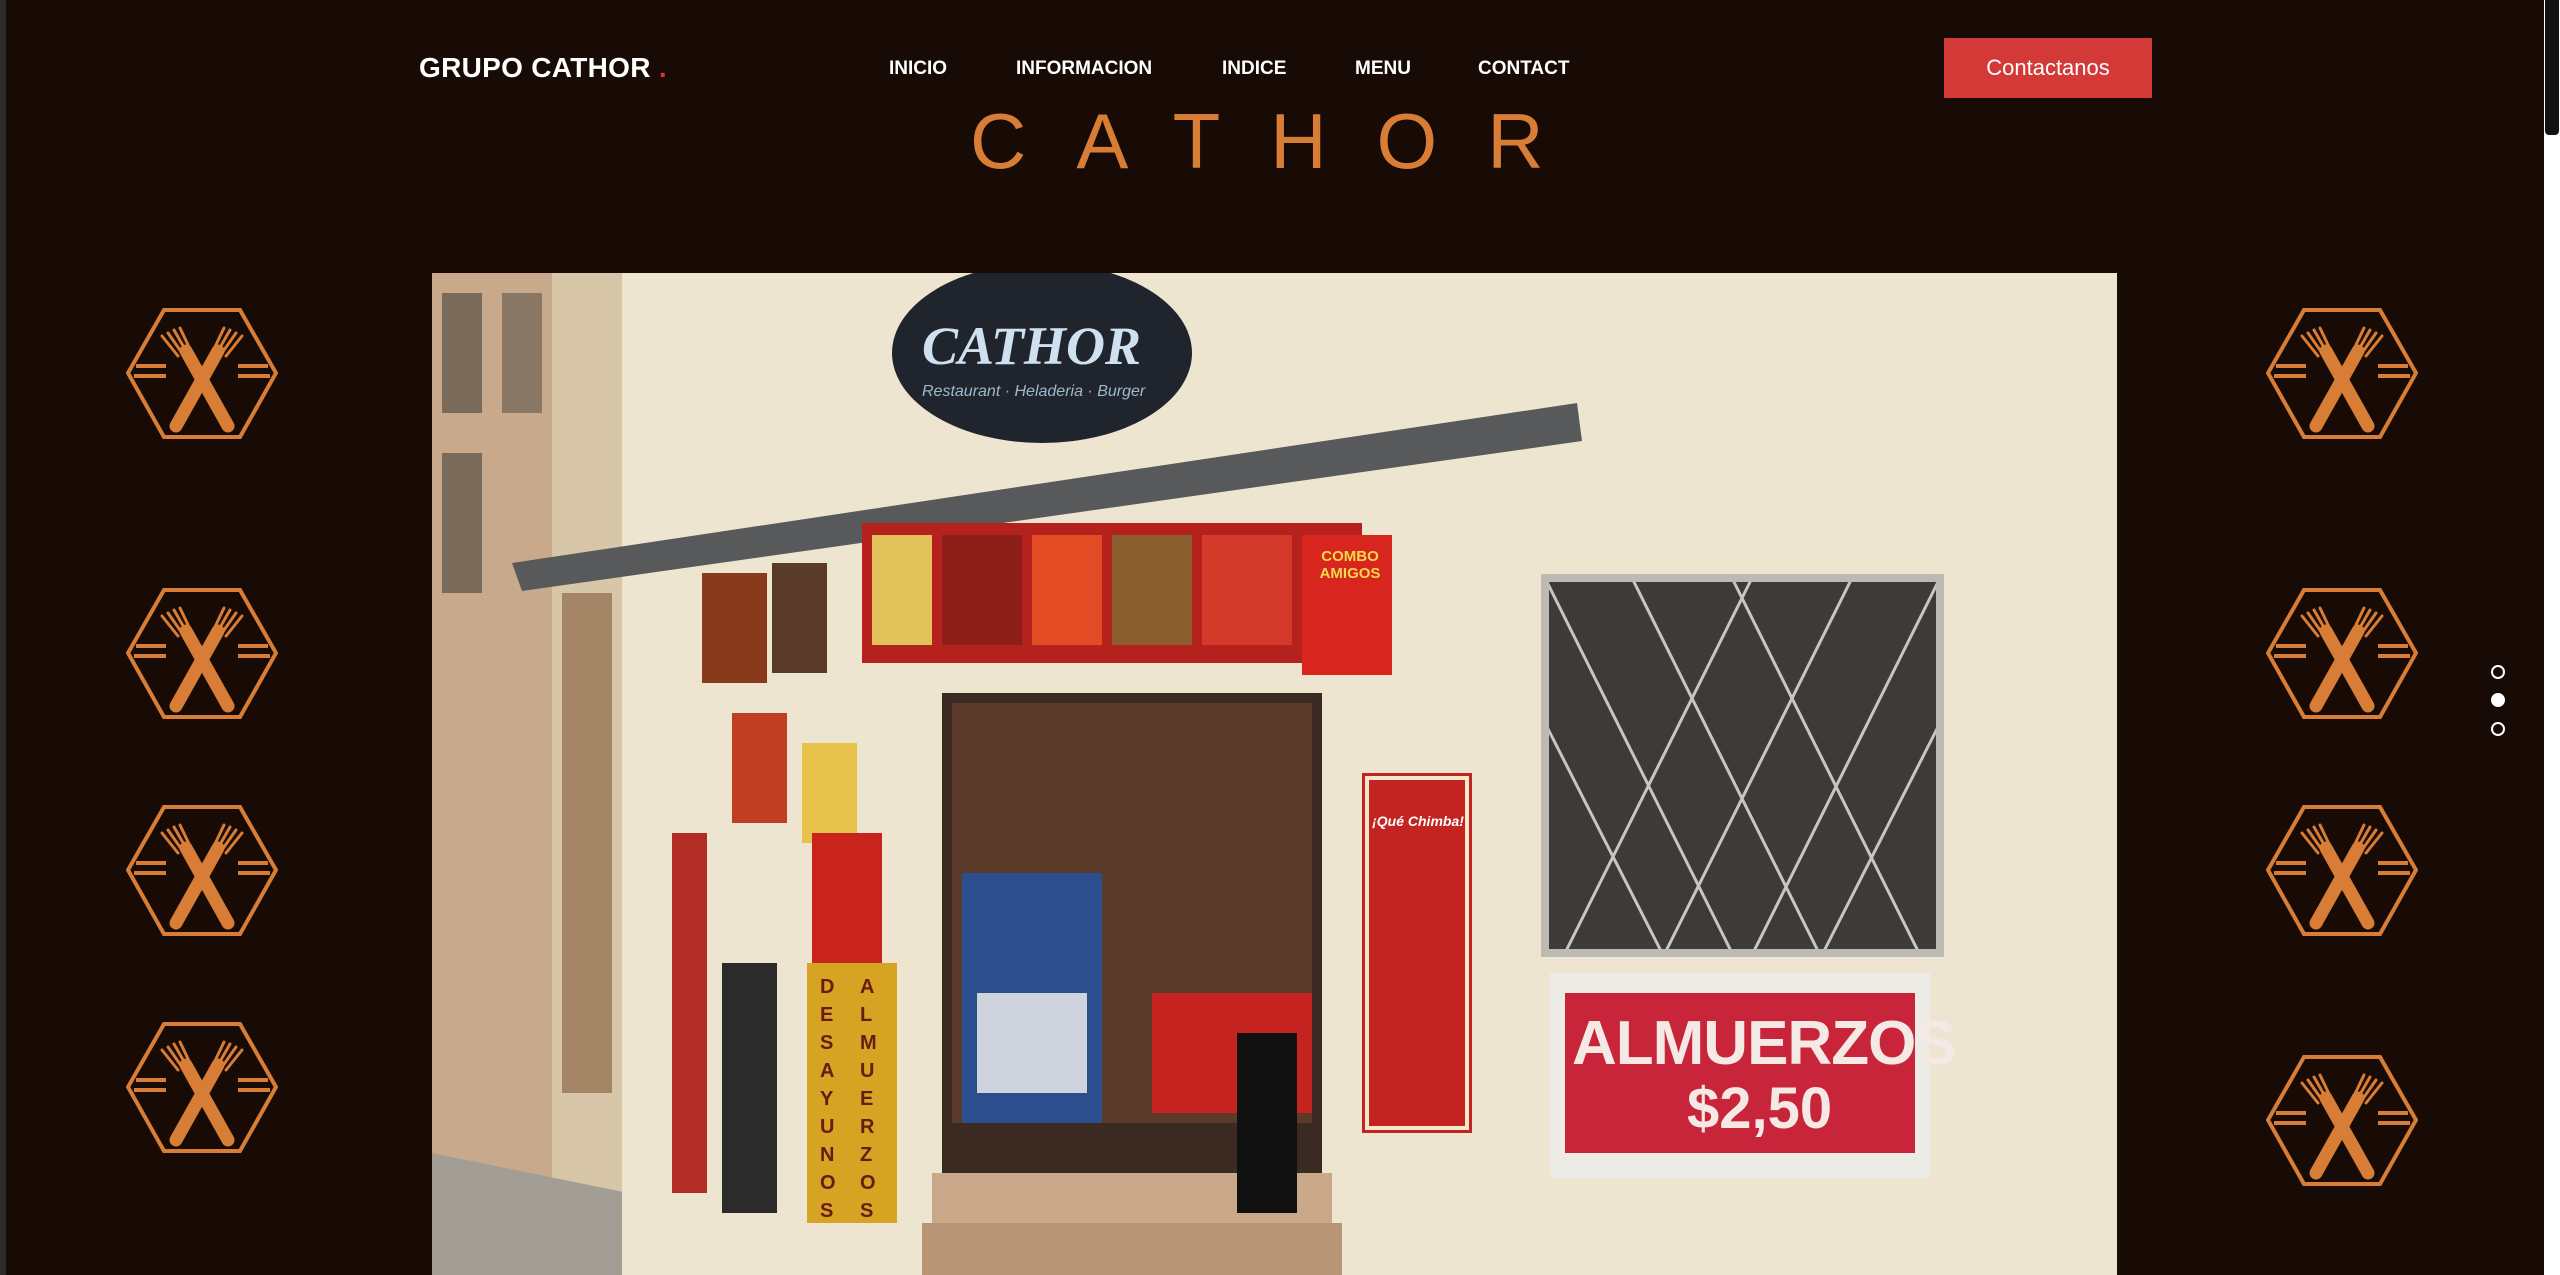 The width and height of the screenshot is (2560, 1275). What do you see at coordinates (828, 1099) in the screenshot?
I see `desayunos-sign: DESAYUNOS` at bounding box center [828, 1099].